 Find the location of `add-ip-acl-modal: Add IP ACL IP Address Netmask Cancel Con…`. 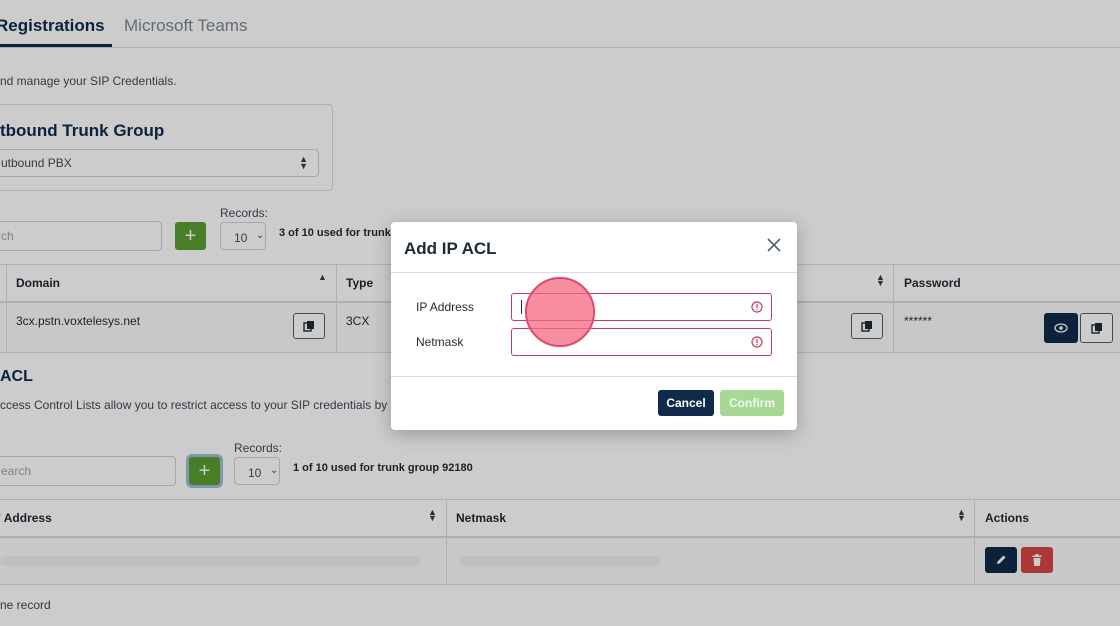

add-ip-acl-modal: Add IP ACL IP Address Netmask Cancel Con… is located at coordinates (594, 326).